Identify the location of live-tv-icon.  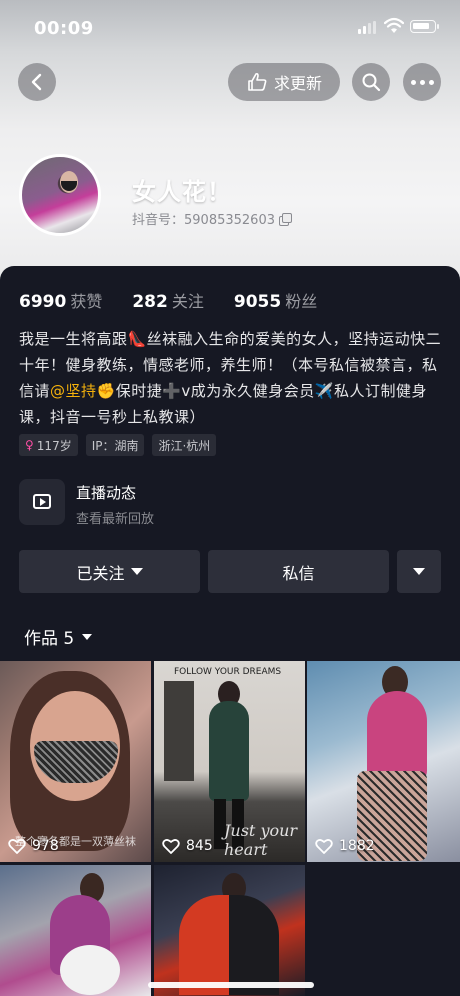
(42, 502).